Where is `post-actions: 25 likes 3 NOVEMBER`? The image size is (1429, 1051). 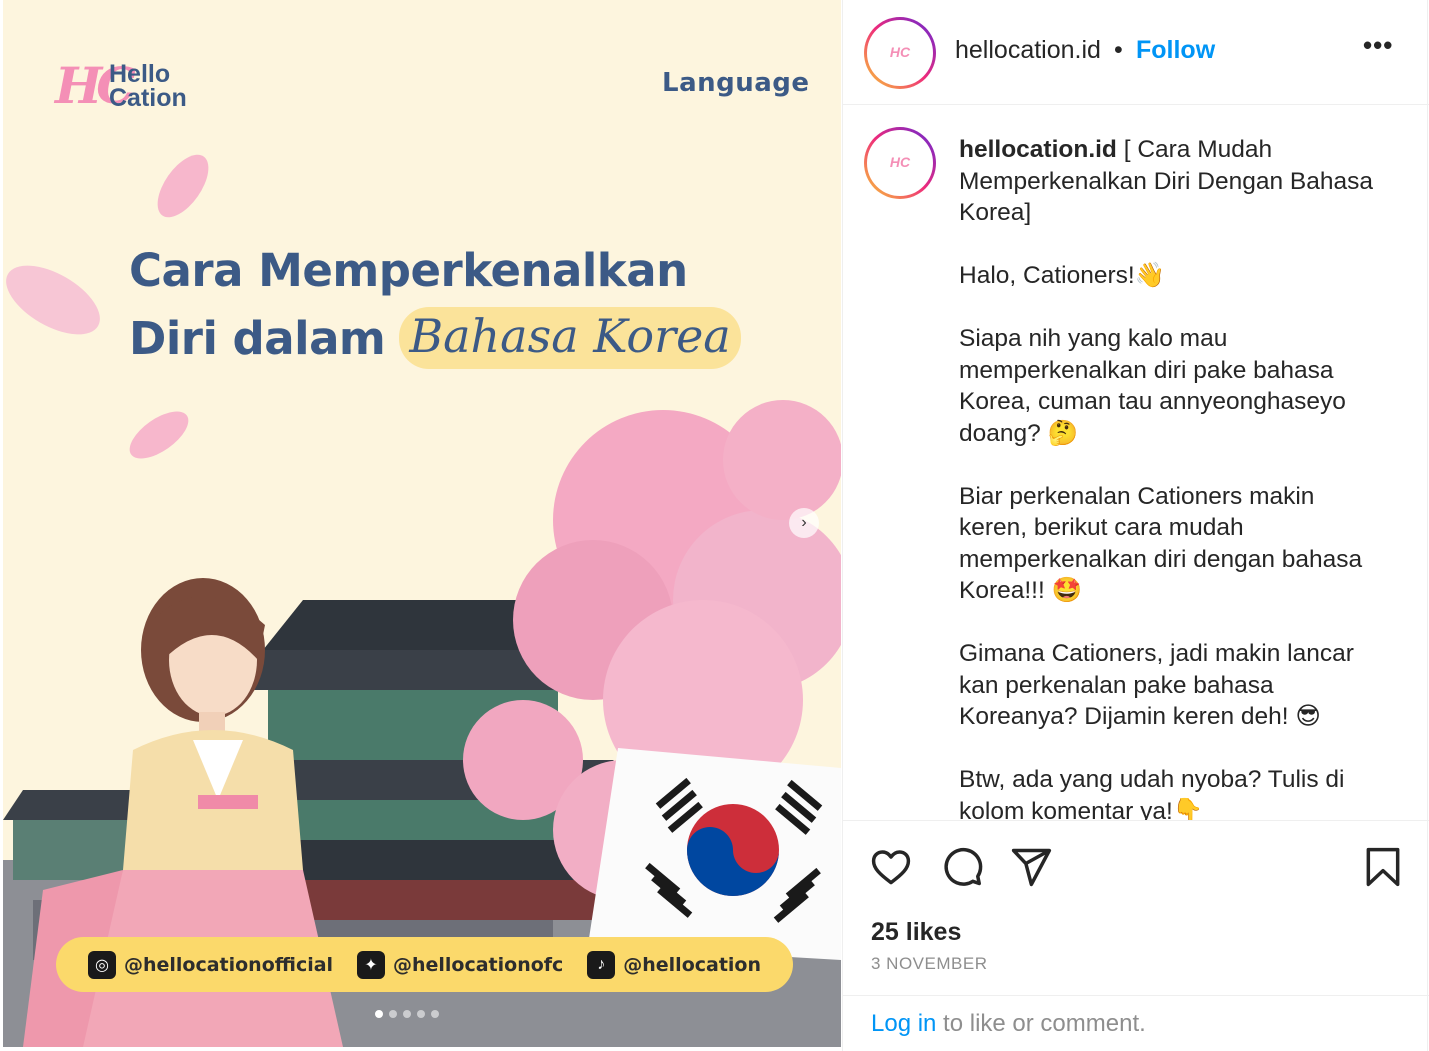 post-actions: 25 likes 3 NOVEMBER is located at coordinates (1136, 907).